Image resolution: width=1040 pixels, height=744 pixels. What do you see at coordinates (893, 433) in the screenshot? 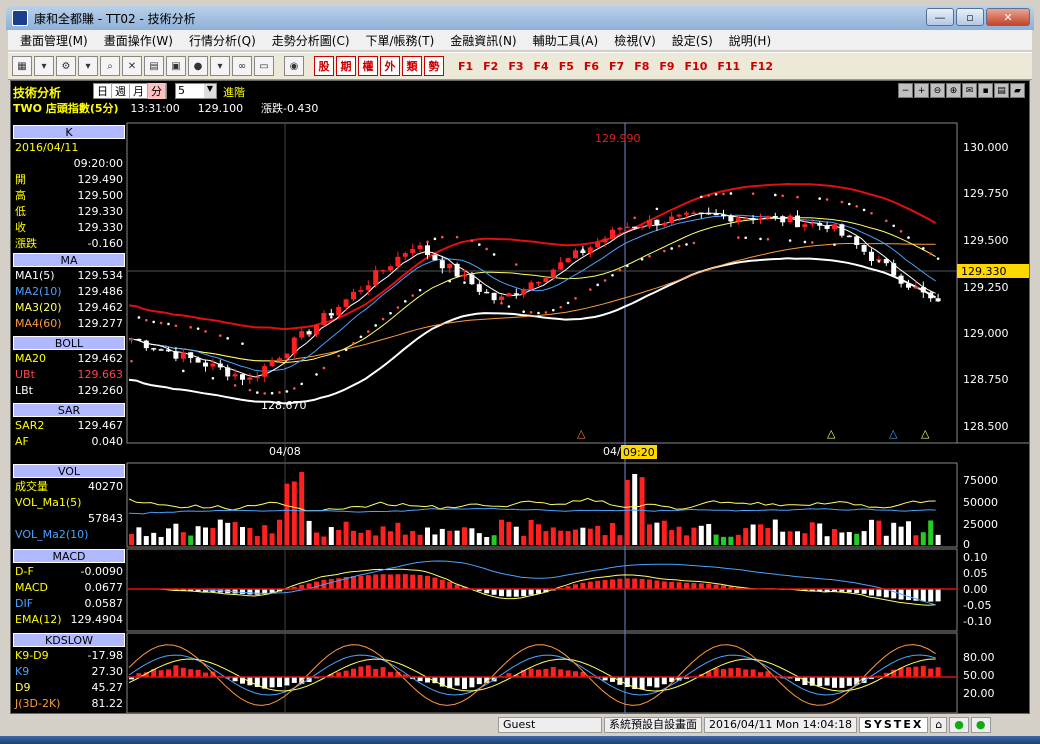
I see `signal-triangle-icon: △` at bounding box center [893, 433].